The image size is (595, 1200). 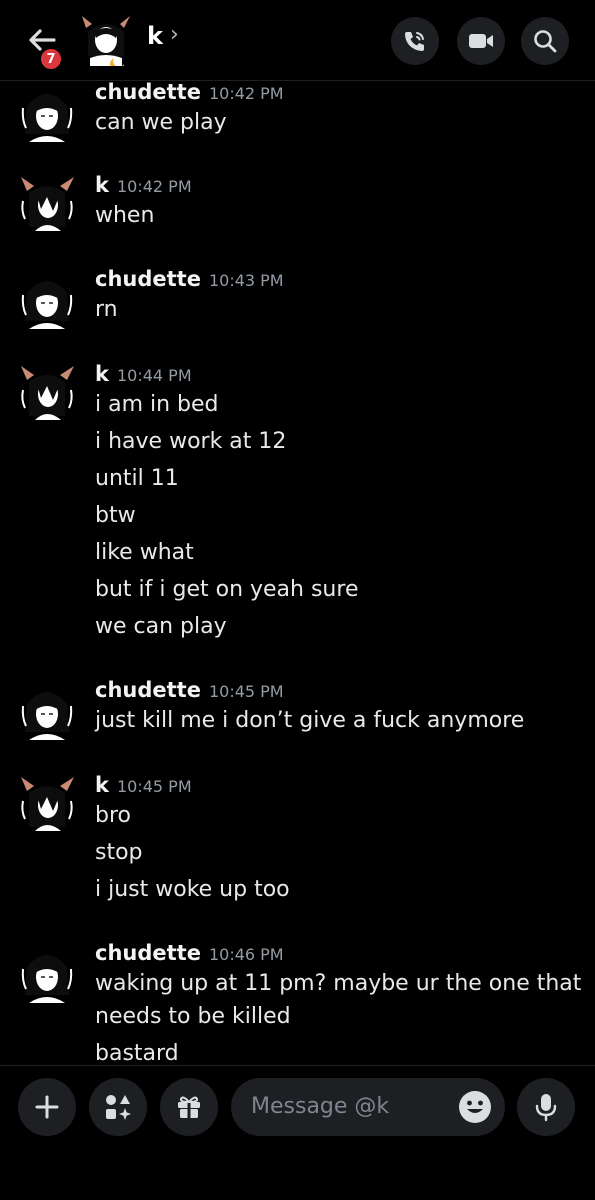 I want to click on avatar-image-icon, so click(x=106, y=44).